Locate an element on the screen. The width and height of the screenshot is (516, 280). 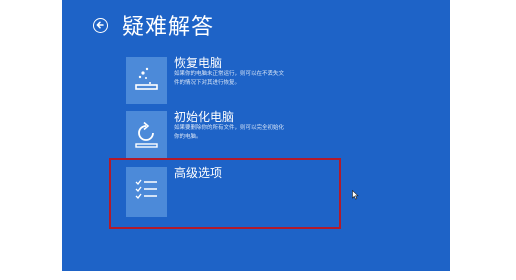
mouse-cursor-icon is located at coordinates (355, 195).